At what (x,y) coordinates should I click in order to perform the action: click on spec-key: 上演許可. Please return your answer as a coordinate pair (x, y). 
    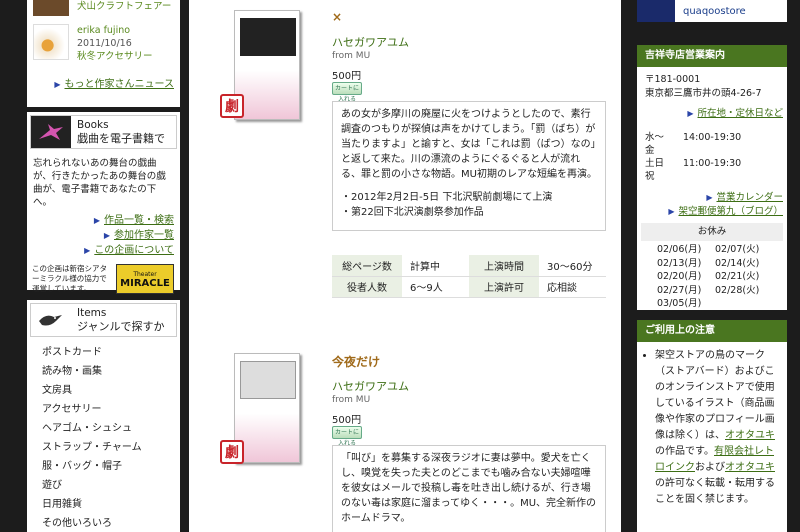
    Looking at the image, I should click on (504, 287).